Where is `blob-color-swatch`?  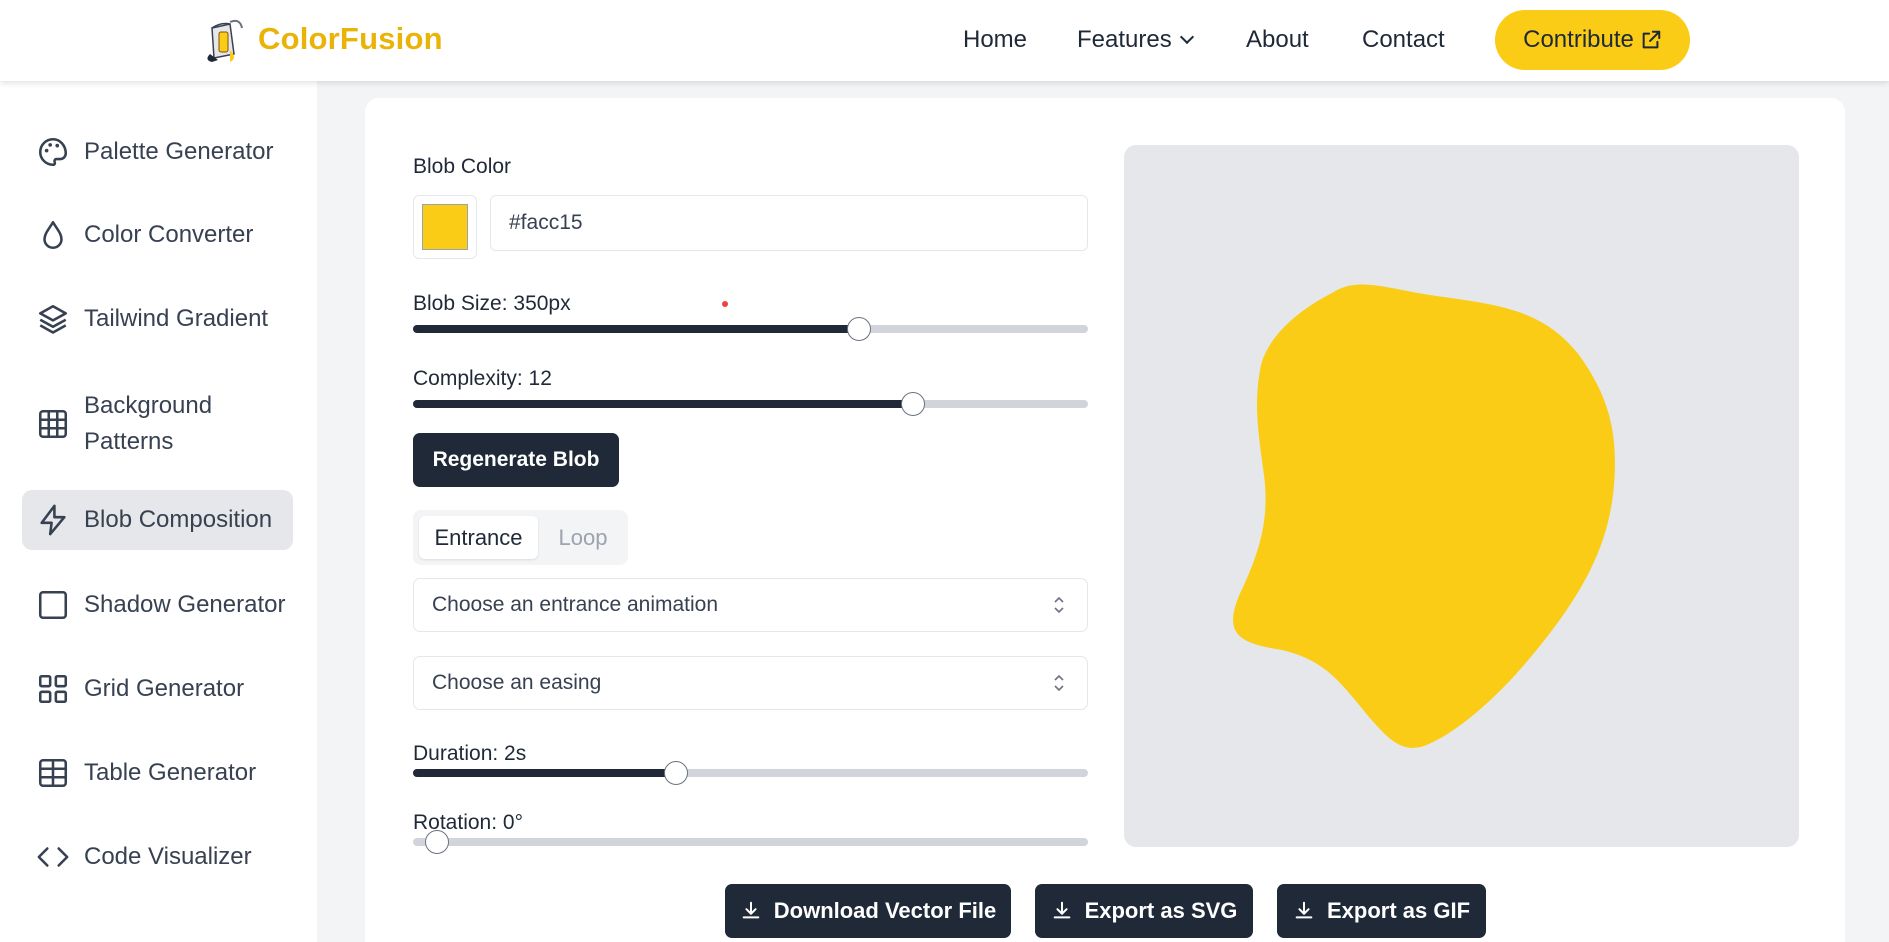 blob-color-swatch is located at coordinates (445, 227).